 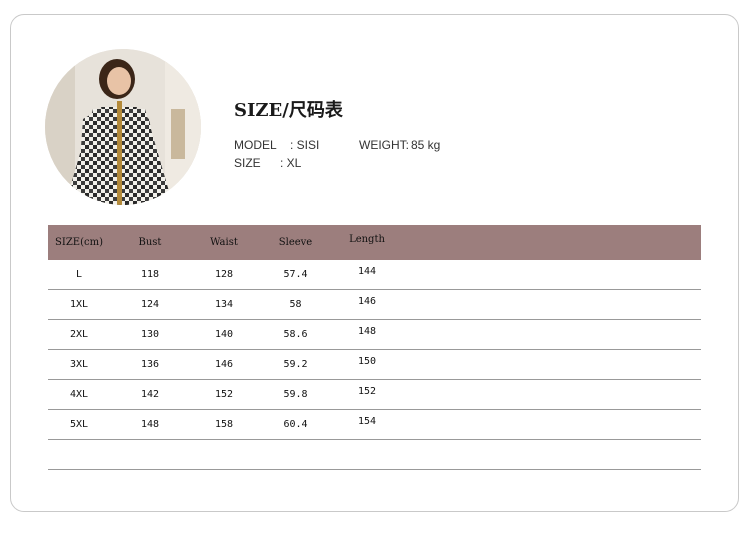 What do you see at coordinates (150, 424) in the screenshot?
I see `cell-bust: 148` at bounding box center [150, 424].